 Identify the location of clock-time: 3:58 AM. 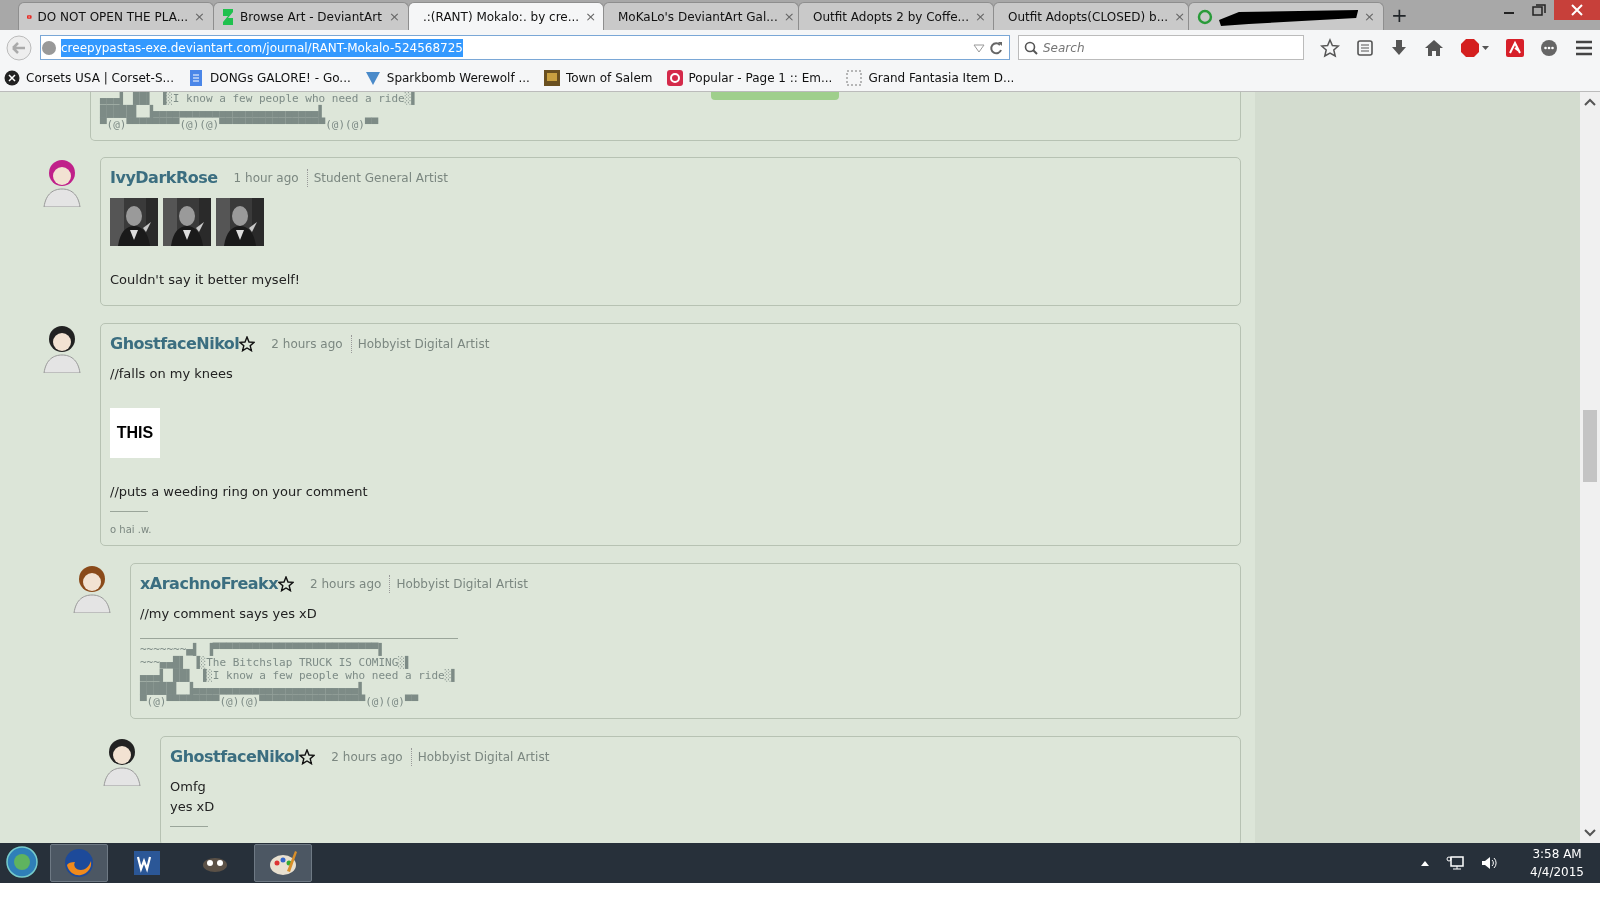
(1557, 854).